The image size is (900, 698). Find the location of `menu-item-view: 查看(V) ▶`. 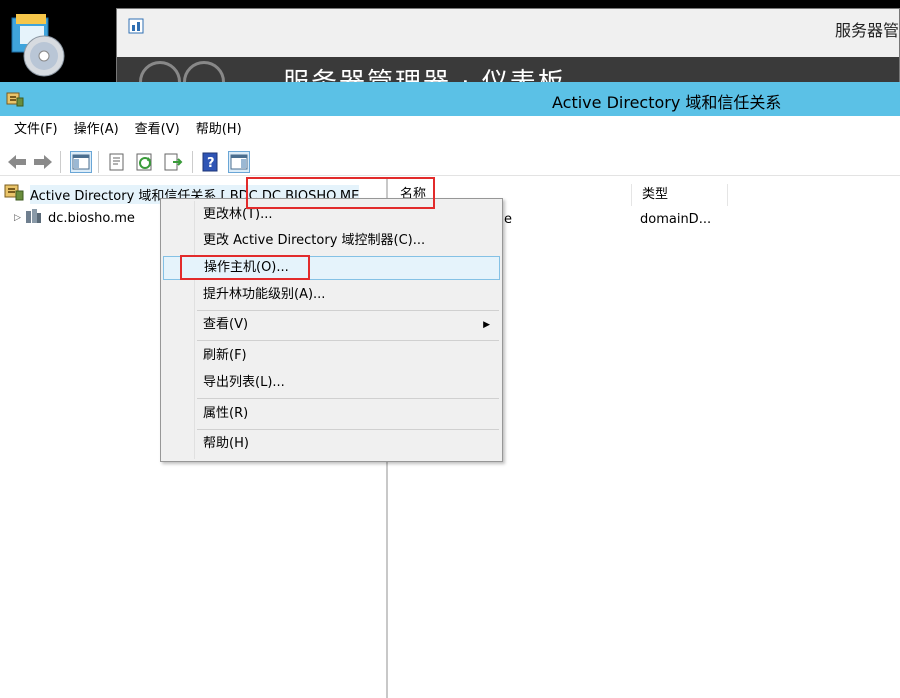

menu-item-view: 查看(V) ▶ is located at coordinates (331, 325).